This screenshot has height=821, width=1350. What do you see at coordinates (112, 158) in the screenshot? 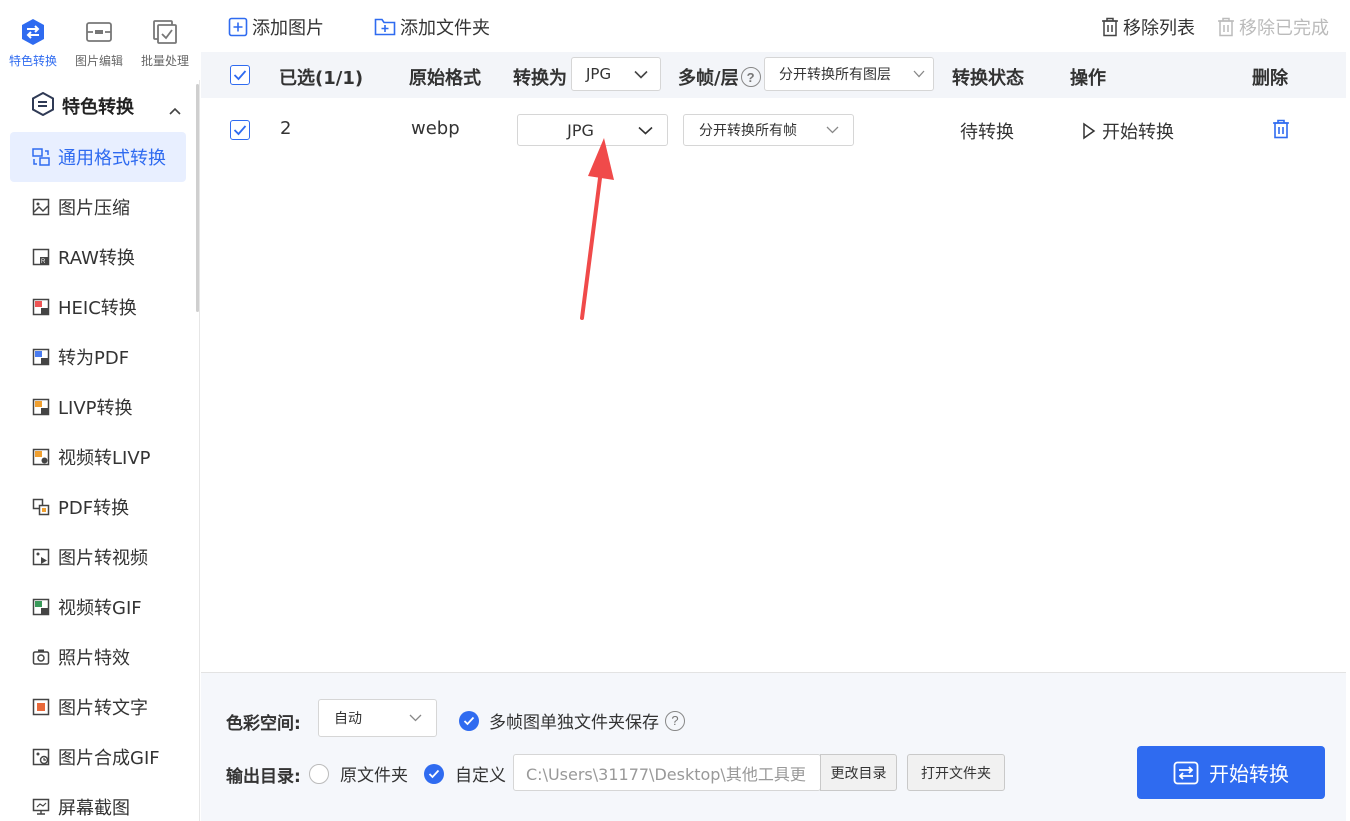
I see `sidebar-item-label: 通用格式转换` at bounding box center [112, 158].